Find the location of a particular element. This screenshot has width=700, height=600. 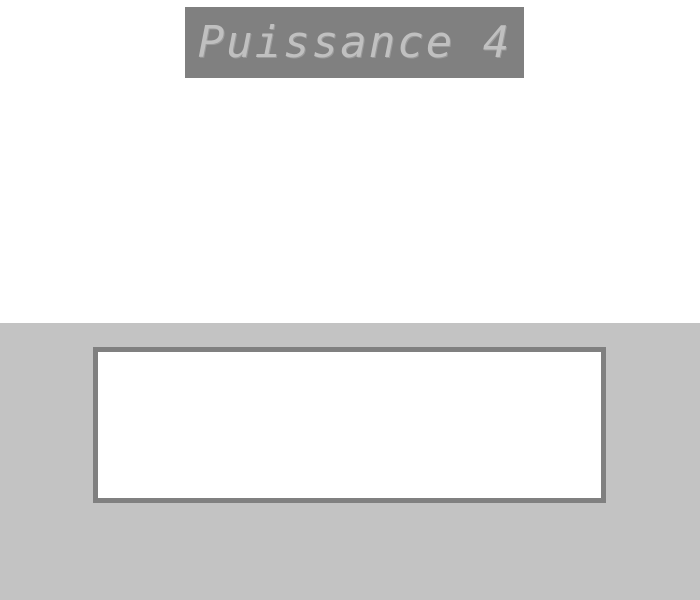

game-title: Puissance 4 is located at coordinates (354, 42).